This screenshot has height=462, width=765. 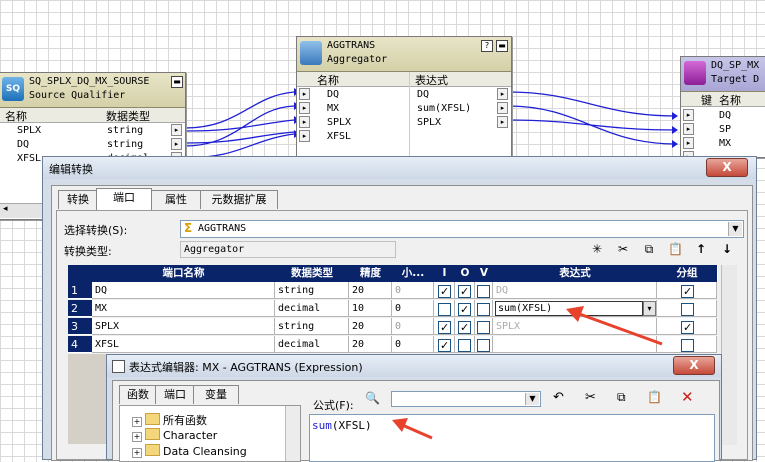 I want to click on table-row: 1 DQ string 20 0 DQ, so click(x=402, y=291).